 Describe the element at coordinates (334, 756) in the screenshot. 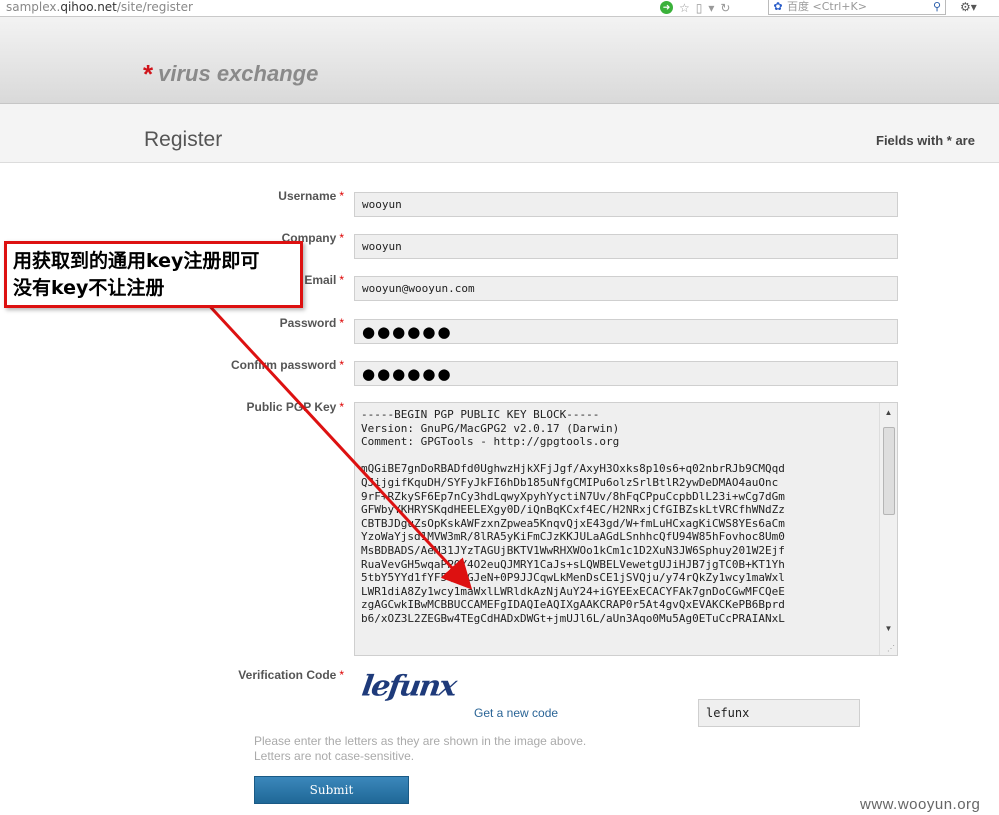

I see `captcha-hint-line2: Letters are not case-sensitive.` at that location.